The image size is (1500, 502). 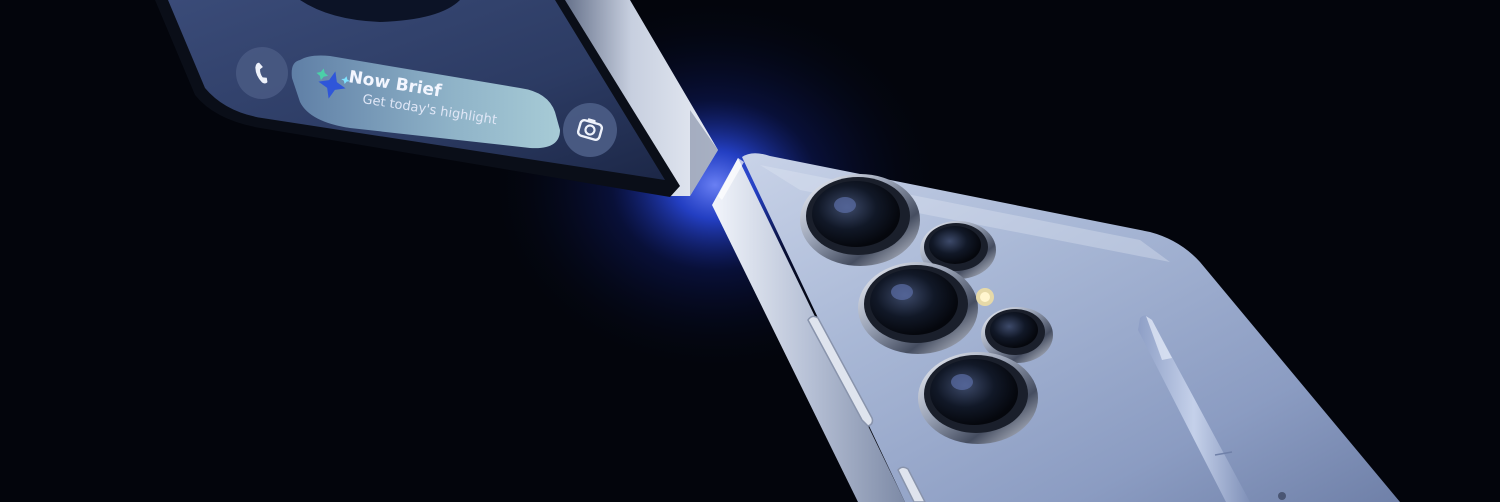 What do you see at coordinates (590, 130) in the screenshot?
I see `camera-shortcut` at bounding box center [590, 130].